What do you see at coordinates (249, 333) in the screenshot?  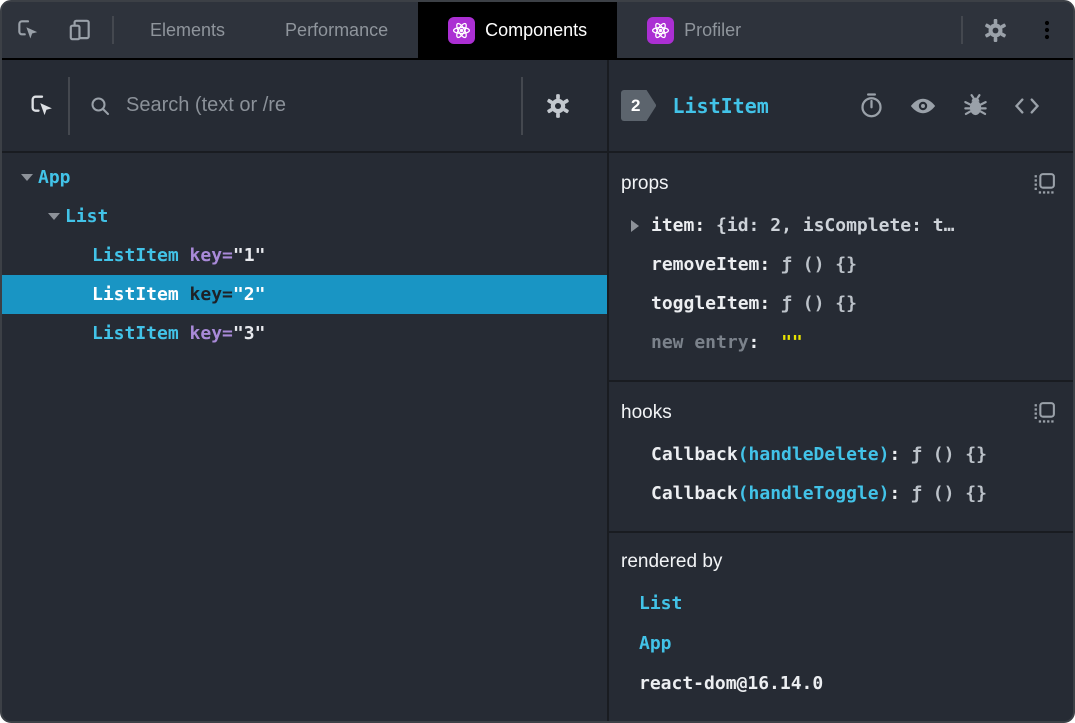 I see `key-value: "3"` at bounding box center [249, 333].